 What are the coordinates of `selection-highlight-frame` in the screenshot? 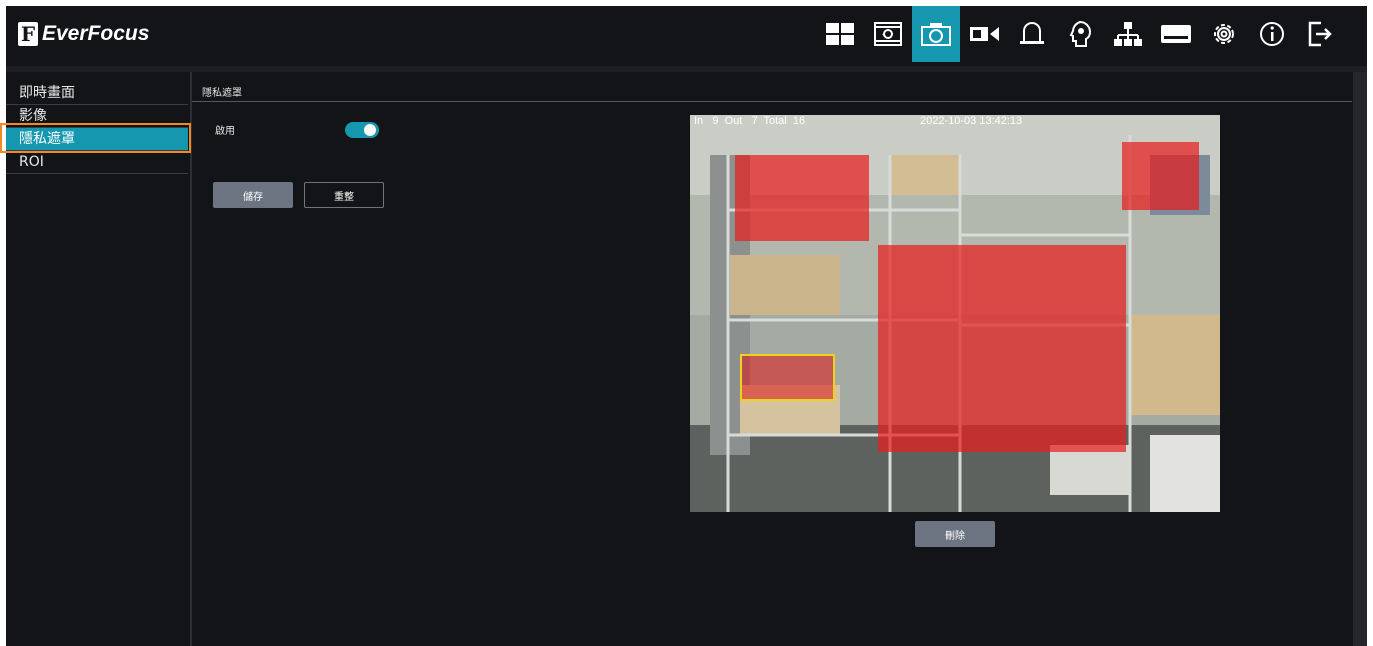 It's located at (95, 138).